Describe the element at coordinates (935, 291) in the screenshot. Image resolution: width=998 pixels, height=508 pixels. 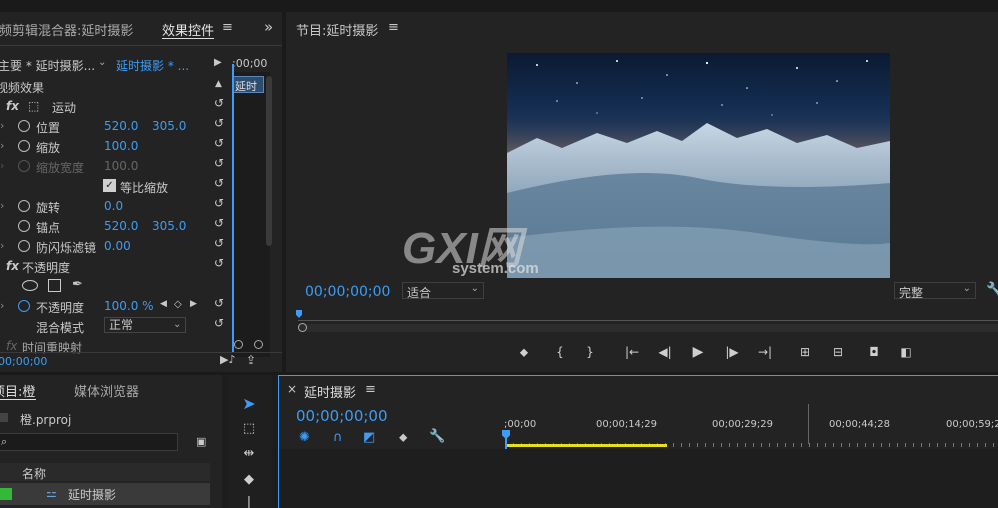
I see `quality-select: 完整 ⌄` at that location.